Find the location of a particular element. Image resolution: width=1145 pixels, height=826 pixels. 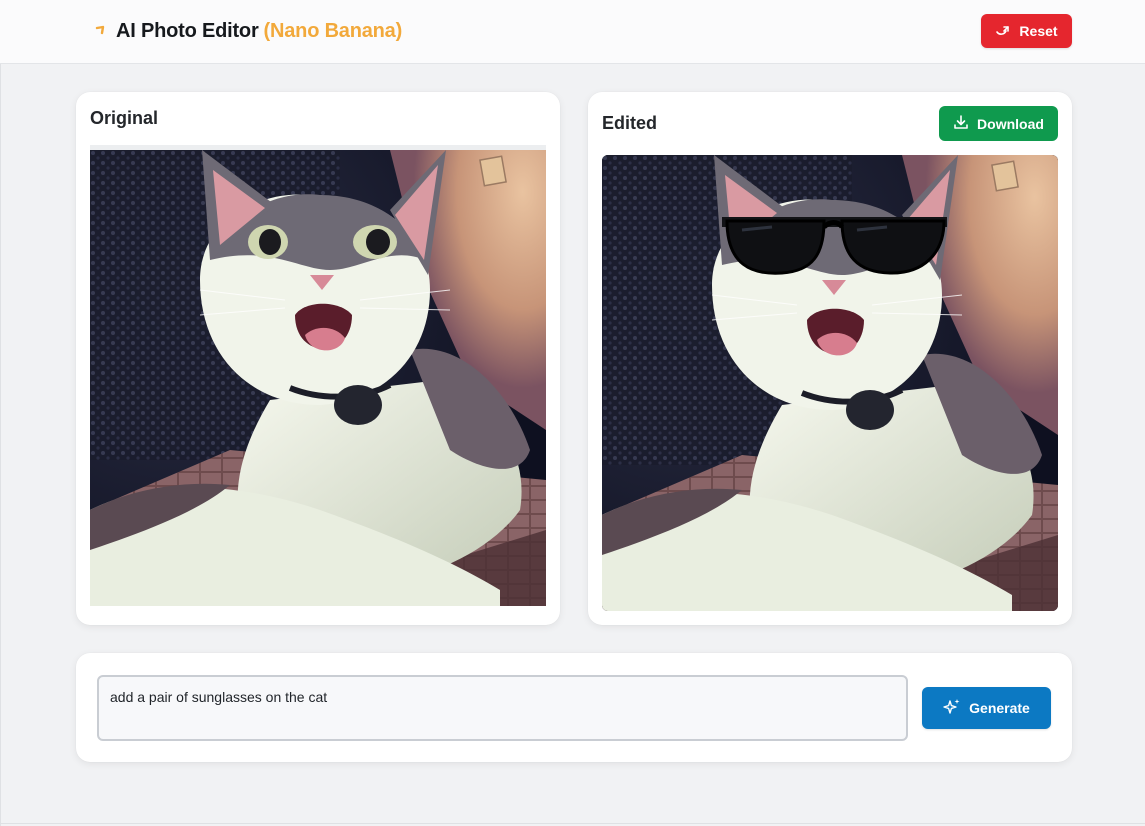

sparkles-icon is located at coordinates (952, 708).